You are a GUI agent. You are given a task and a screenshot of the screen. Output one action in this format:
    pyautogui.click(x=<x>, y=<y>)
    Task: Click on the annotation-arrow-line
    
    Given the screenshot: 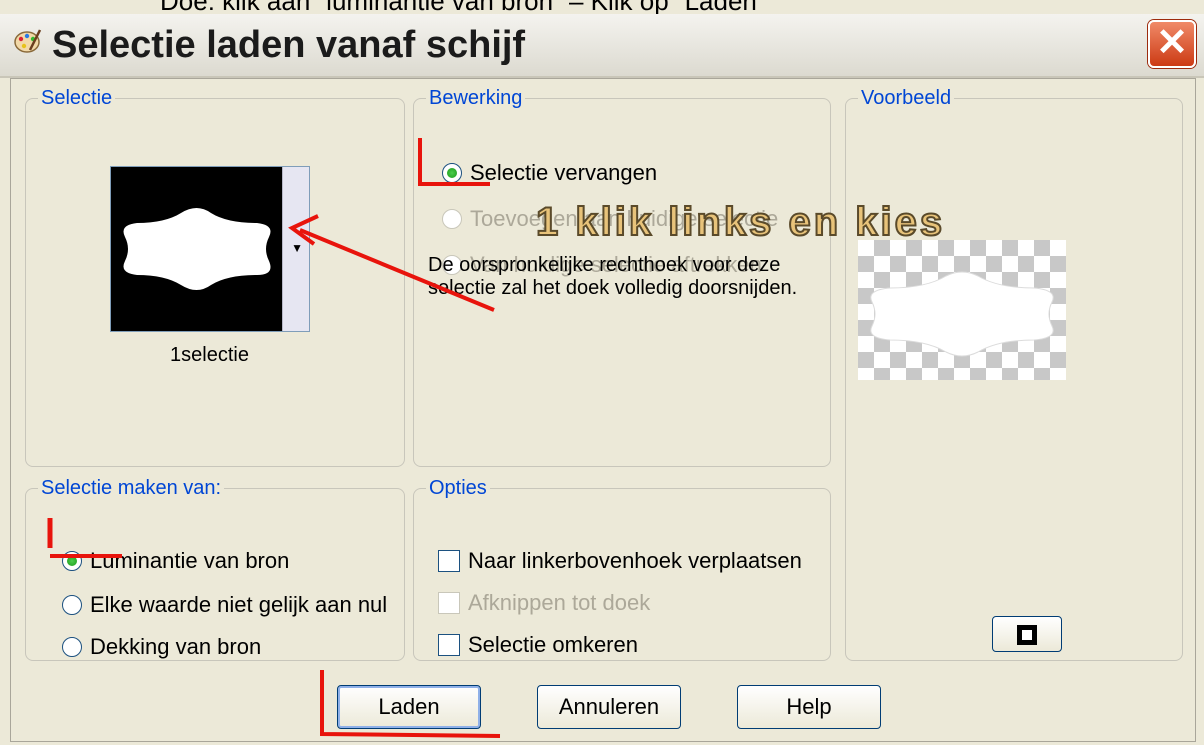 What is the action you would take?
    pyautogui.click(x=397, y=270)
    